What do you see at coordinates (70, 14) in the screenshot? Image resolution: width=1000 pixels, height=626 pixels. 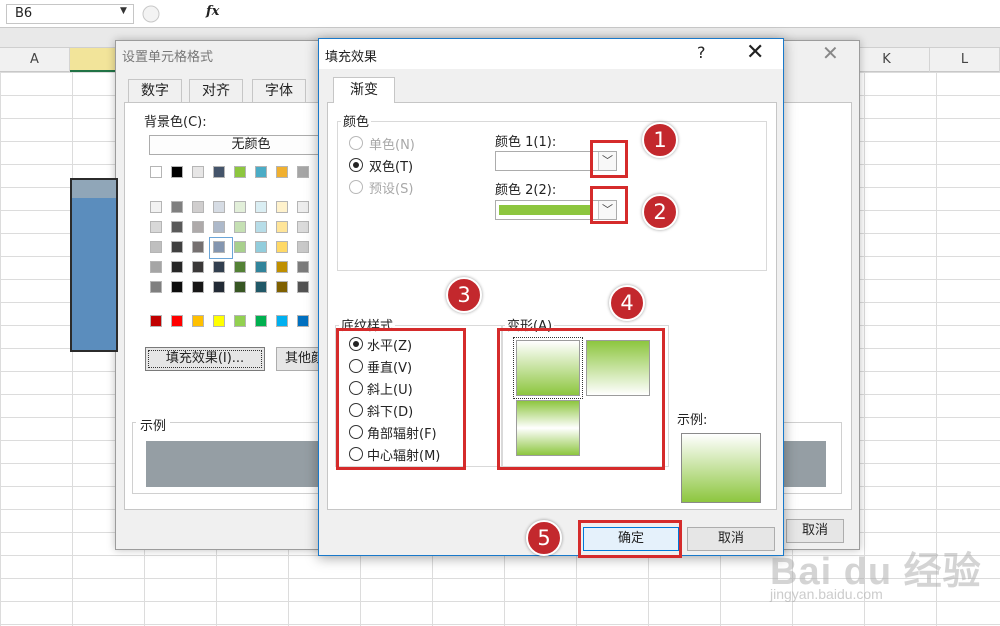 I see `name-box: B6` at bounding box center [70, 14].